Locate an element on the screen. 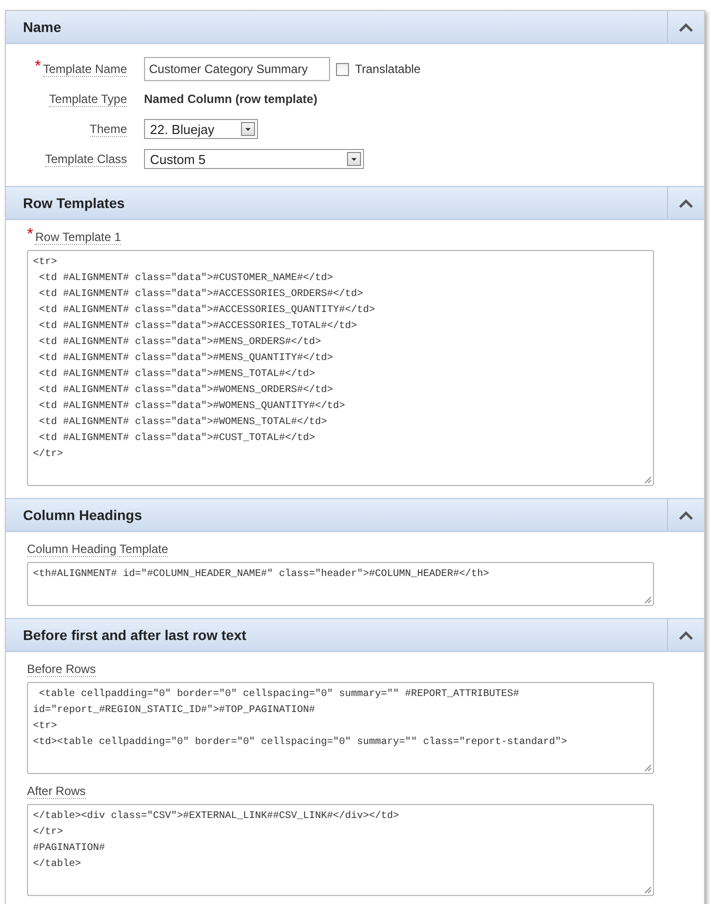 The image size is (711, 904). field-label: Column Heading Template is located at coordinates (97, 549).